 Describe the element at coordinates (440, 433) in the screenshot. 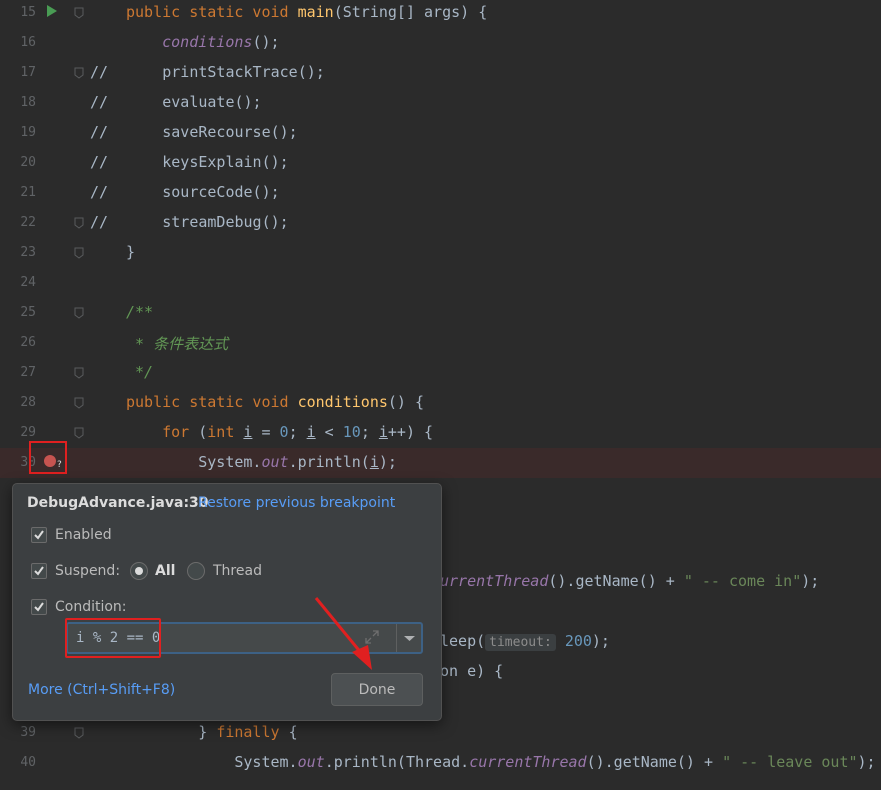

I see `code-line: 29 for (int i = 0; i < 10; i++) {` at that location.